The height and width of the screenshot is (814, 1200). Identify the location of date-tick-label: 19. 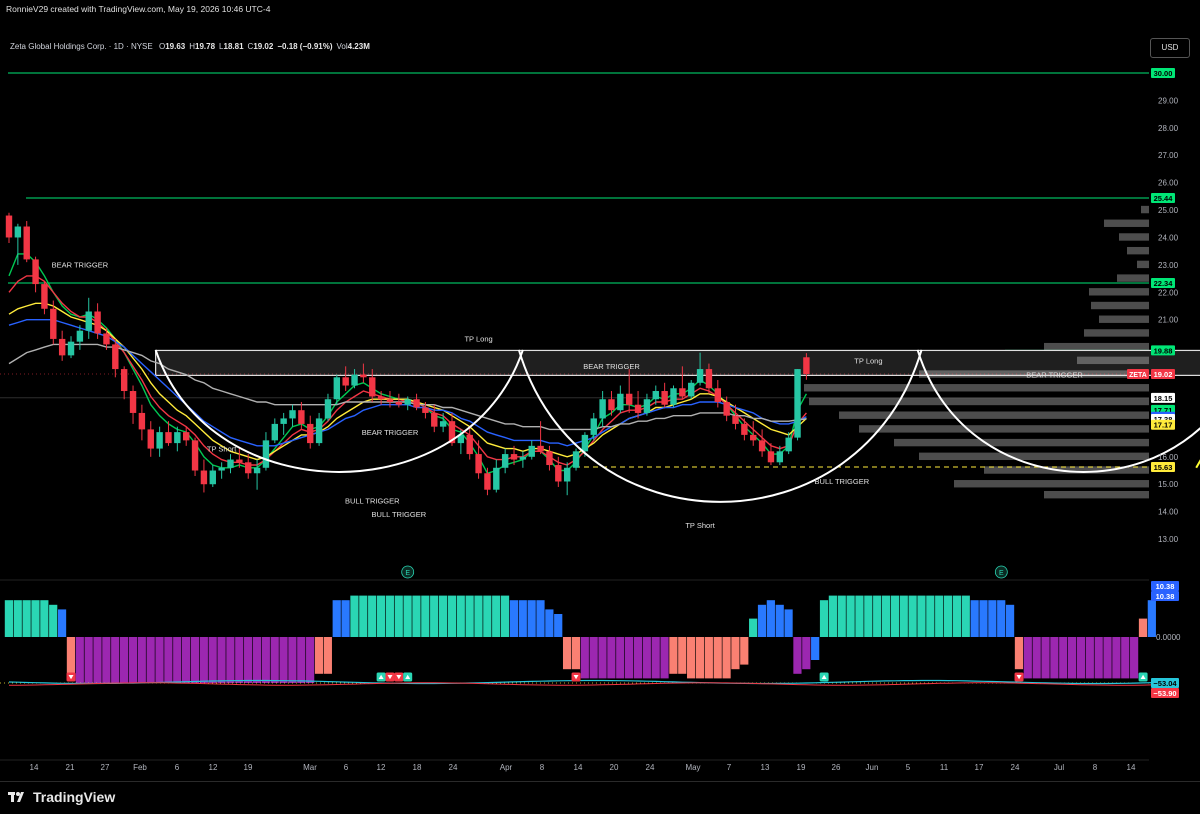
(248, 767).